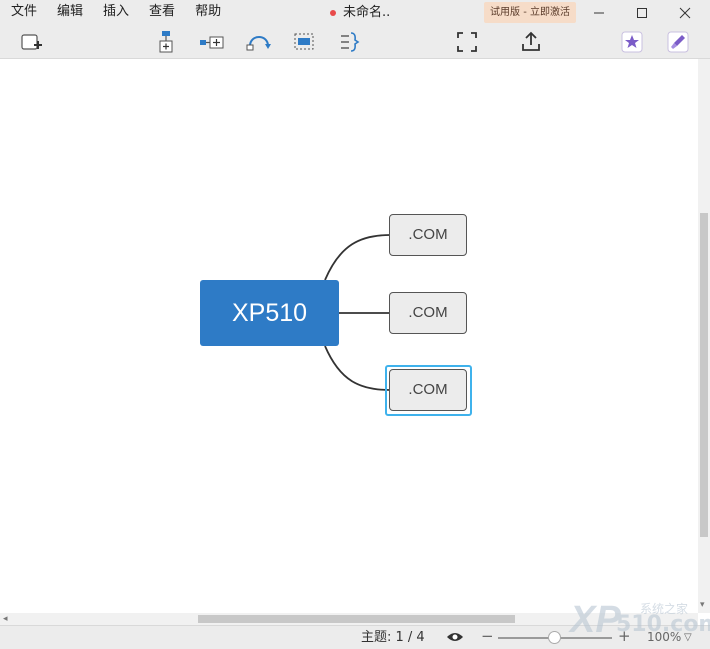 The height and width of the screenshot is (649, 710). I want to click on menu-file: 文件, so click(23, 13).